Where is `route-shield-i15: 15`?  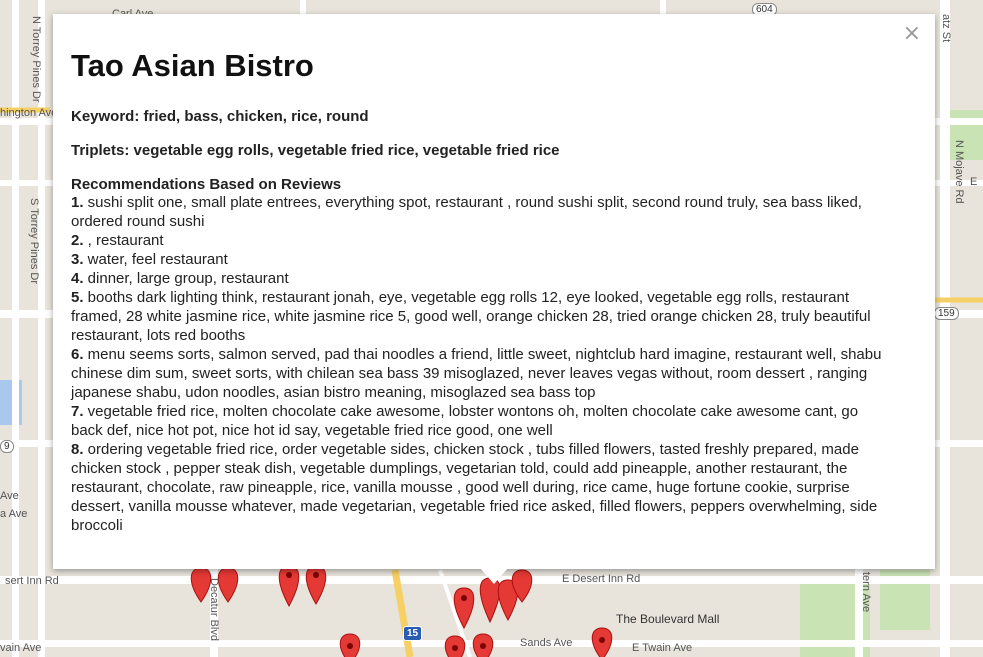 route-shield-i15: 15 is located at coordinates (413, 633).